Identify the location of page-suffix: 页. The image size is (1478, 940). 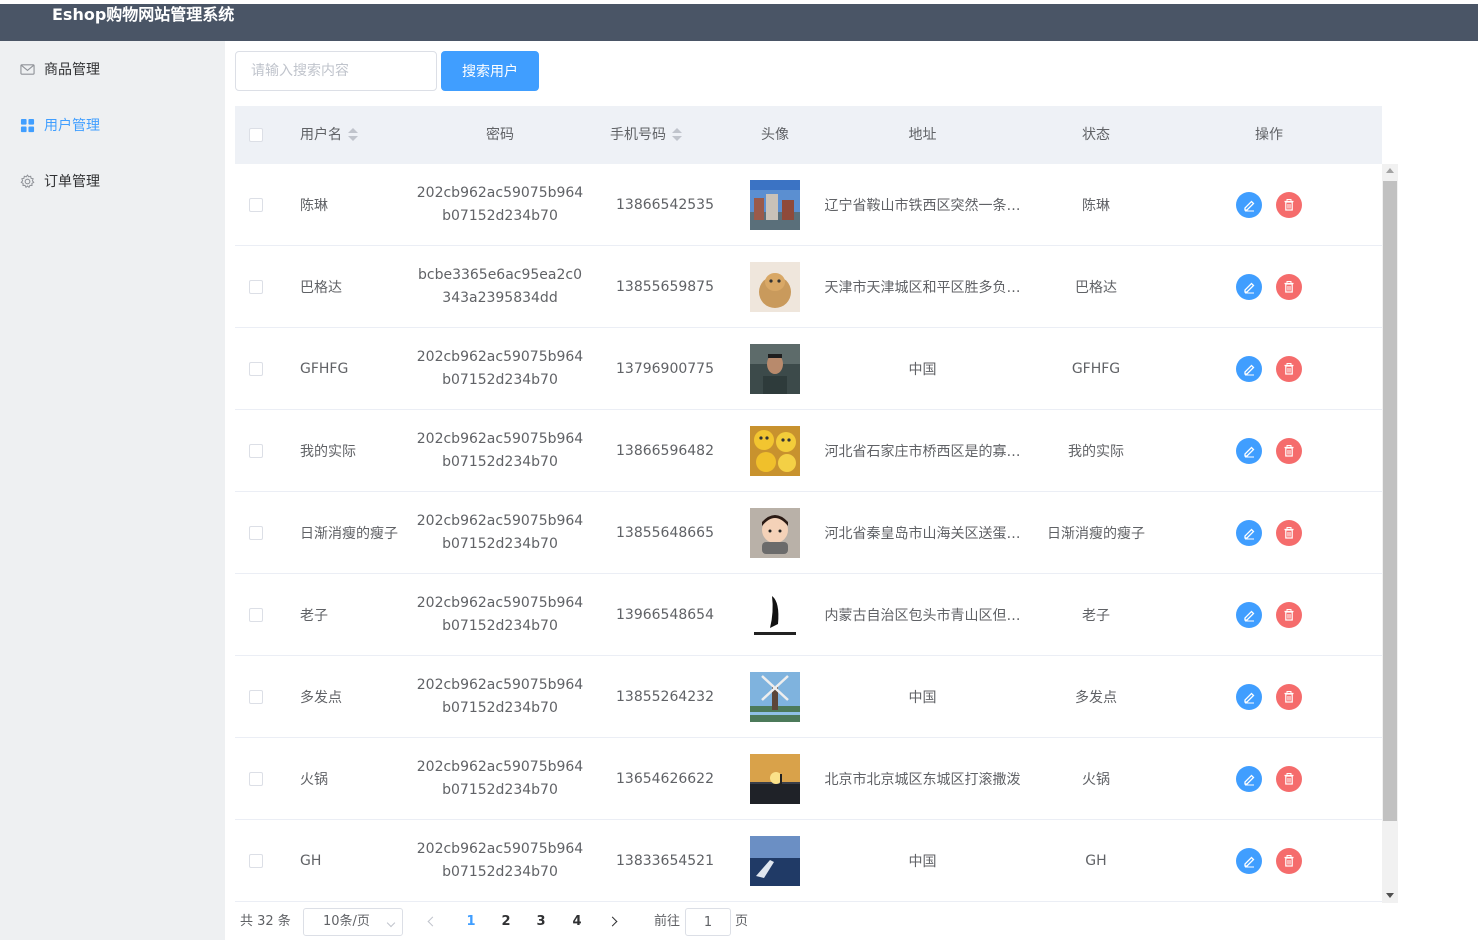
(742, 921).